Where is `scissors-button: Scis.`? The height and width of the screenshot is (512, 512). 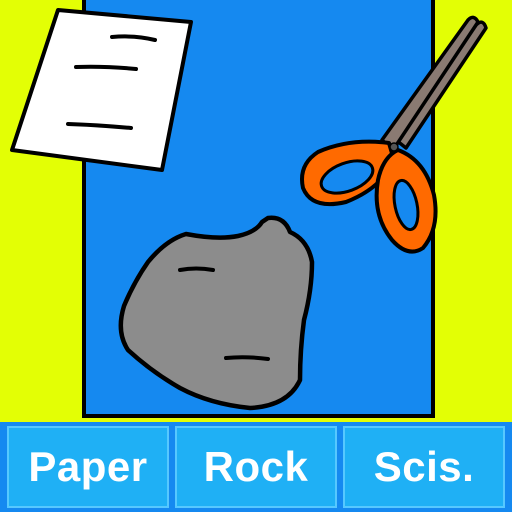 scissors-button: Scis. is located at coordinates (424, 467).